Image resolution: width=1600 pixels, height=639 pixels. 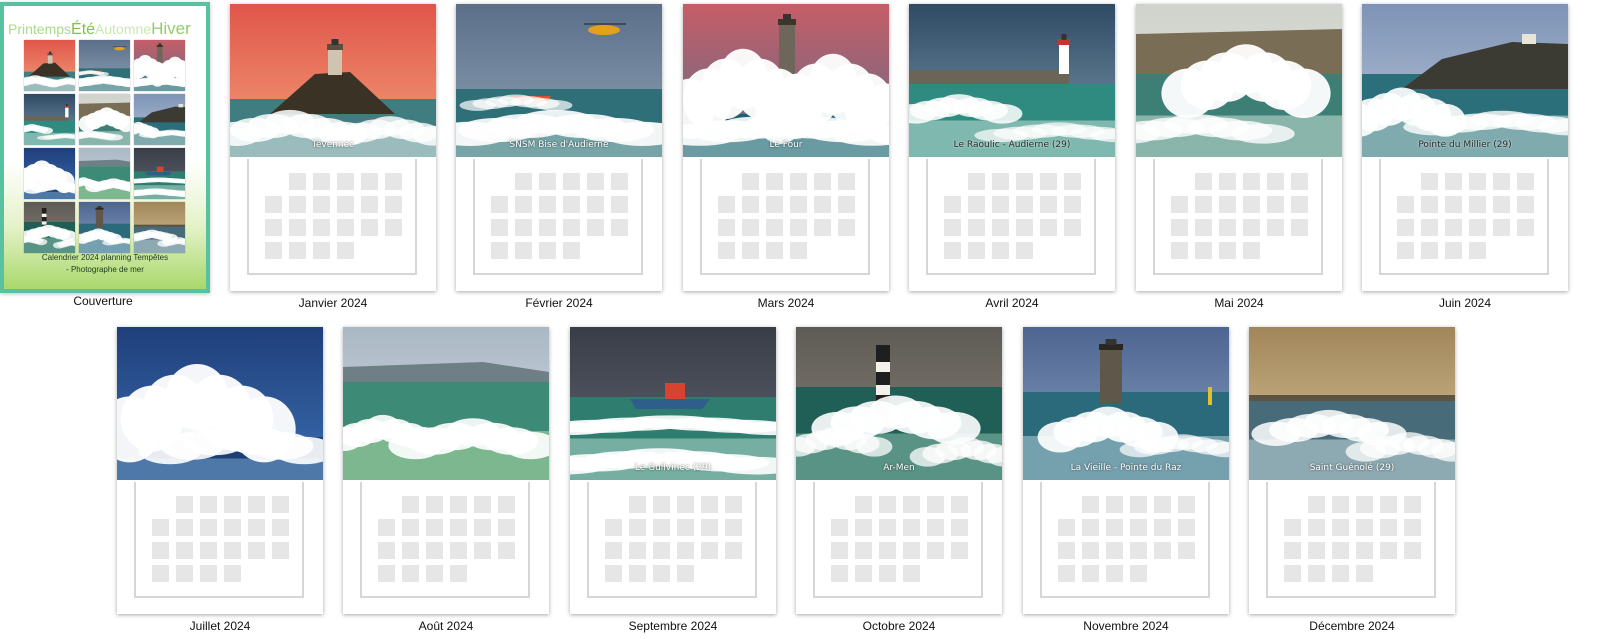 What do you see at coordinates (1352, 403) in the screenshot?
I see `month-photo: Saint Guénolé (29)` at bounding box center [1352, 403].